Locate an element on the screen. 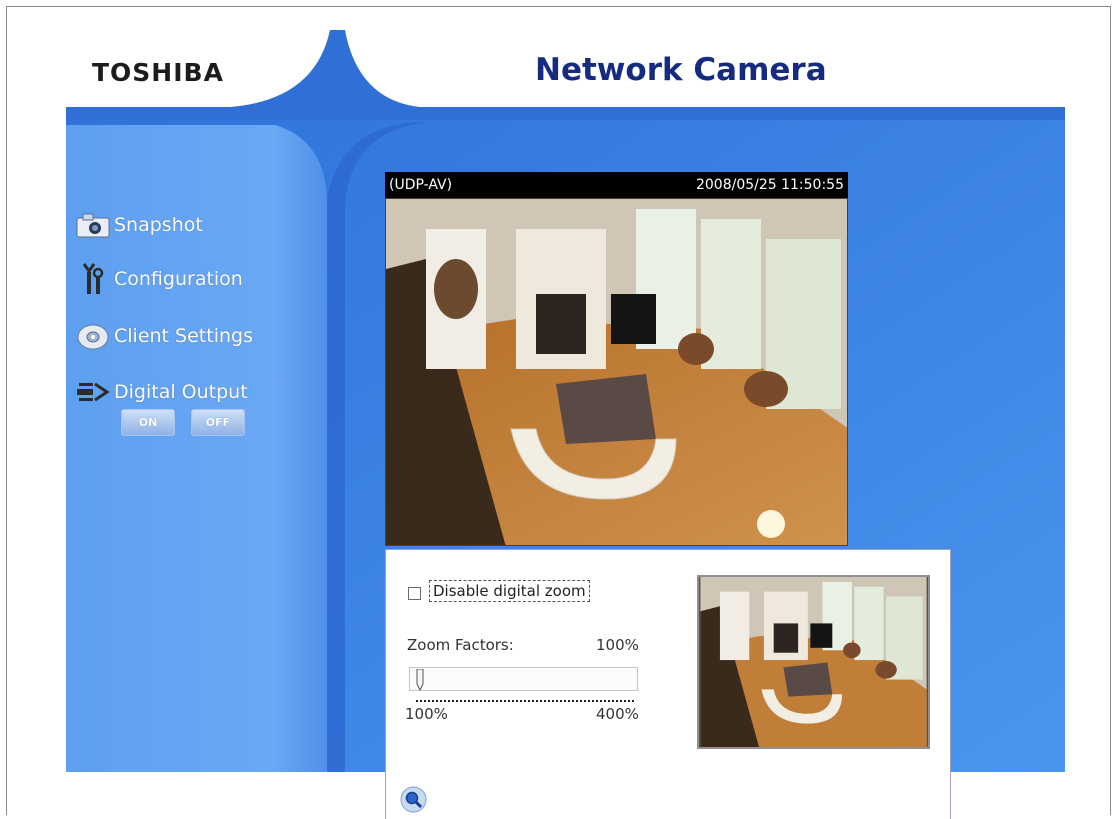 The height and width of the screenshot is (819, 1118). sidebar-item-snapshot: Snapshot is located at coordinates (137, 225).